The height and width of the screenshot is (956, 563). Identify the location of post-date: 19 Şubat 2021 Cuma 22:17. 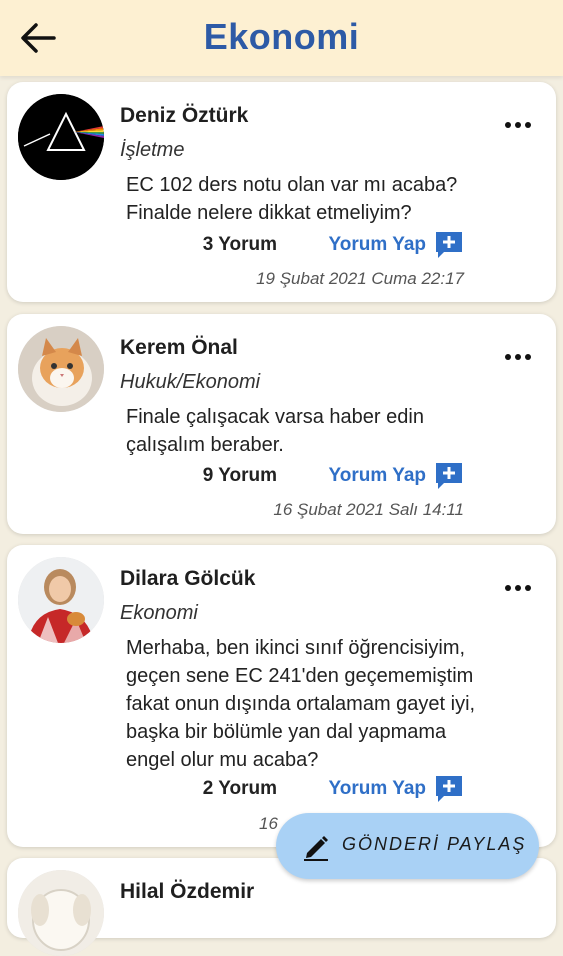
(360, 278).